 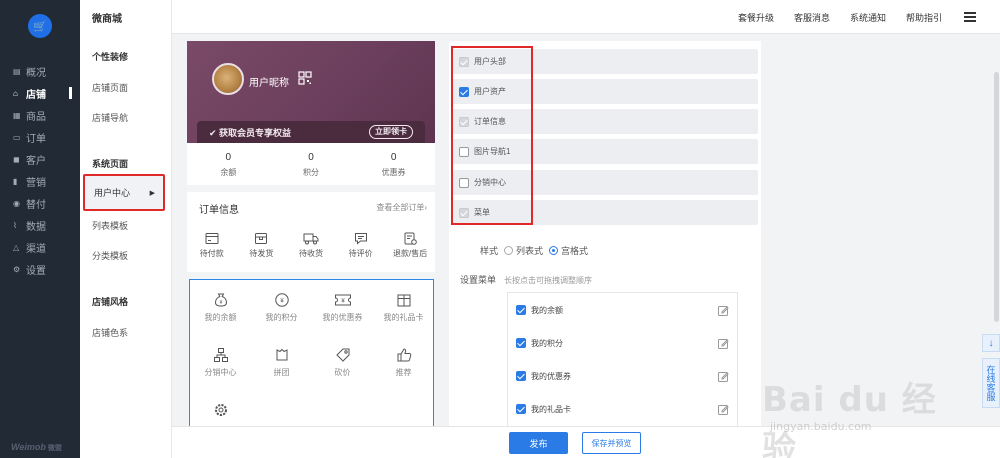 What do you see at coordinates (868, 17) in the screenshot?
I see `system-notice-link: 系统通知` at bounding box center [868, 17].